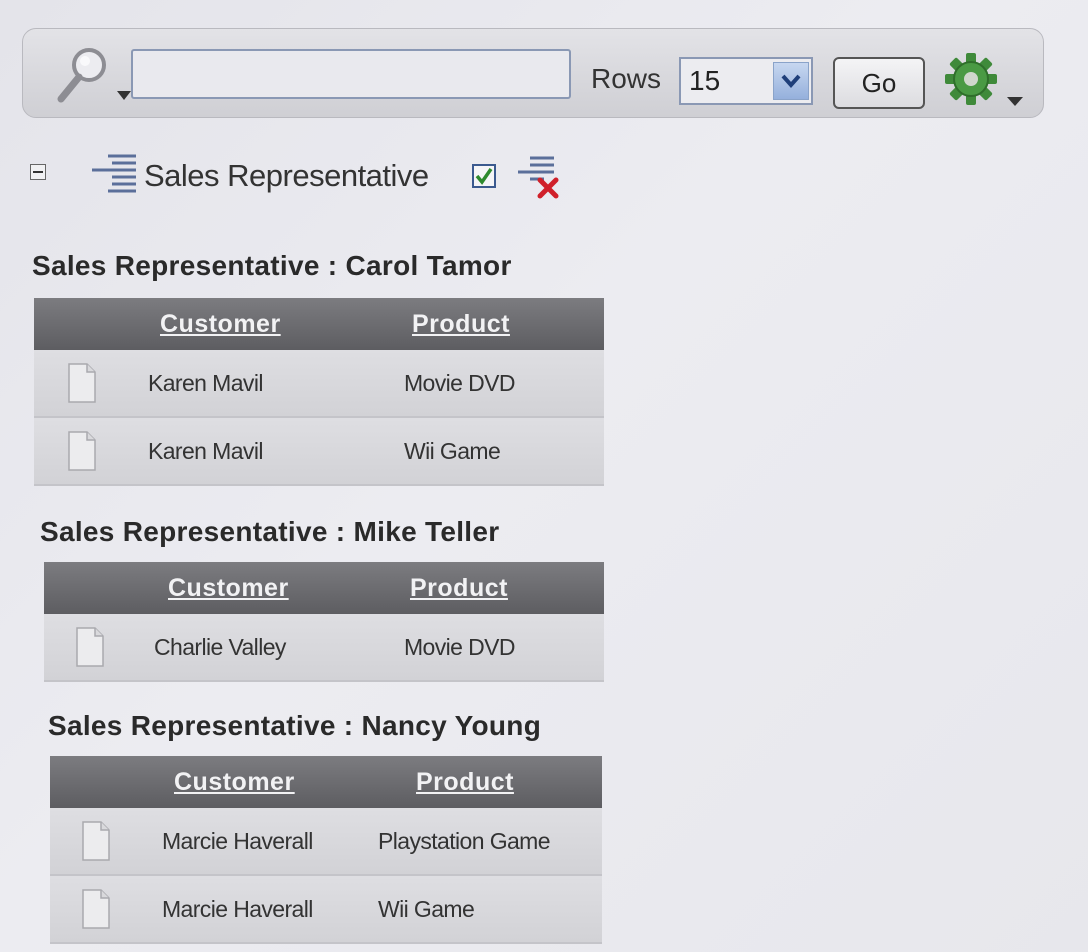 The height and width of the screenshot is (952, 1088). I want to click on chevron-down-icon, so click(791, 81).